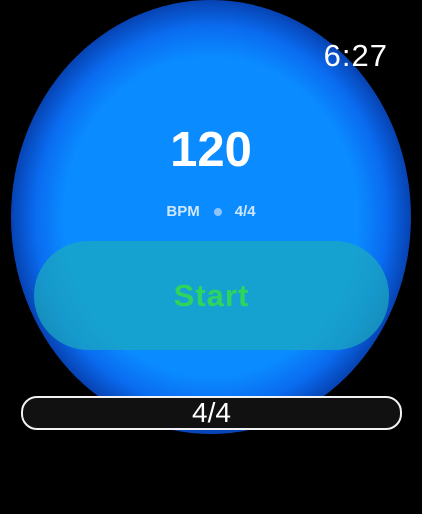  What do you see at coordinates (355, 55) in the screenshot?
I see `status-time: 6:27` at bounding box center [355, 55].